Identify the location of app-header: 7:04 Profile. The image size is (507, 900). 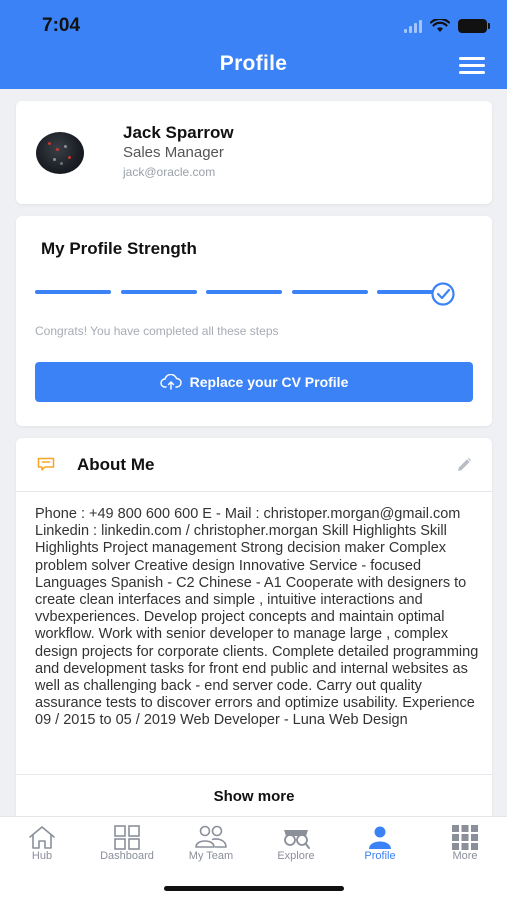
(253, 44).